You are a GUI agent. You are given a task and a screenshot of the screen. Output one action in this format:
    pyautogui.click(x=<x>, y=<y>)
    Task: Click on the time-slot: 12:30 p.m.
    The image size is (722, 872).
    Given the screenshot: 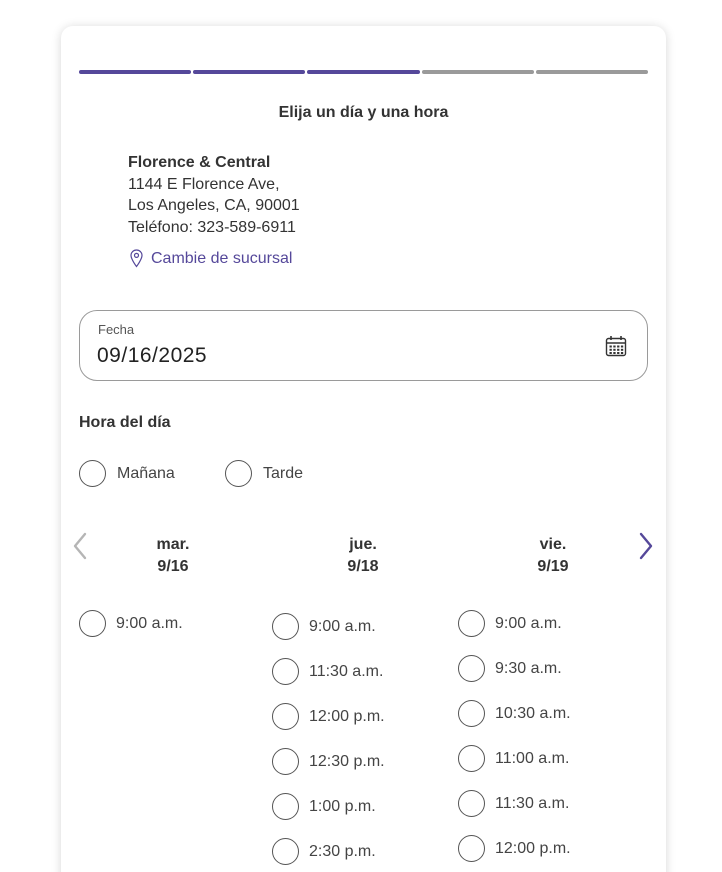 What is the action you would take?
    pyautogui.click(x=328, y=761)
    